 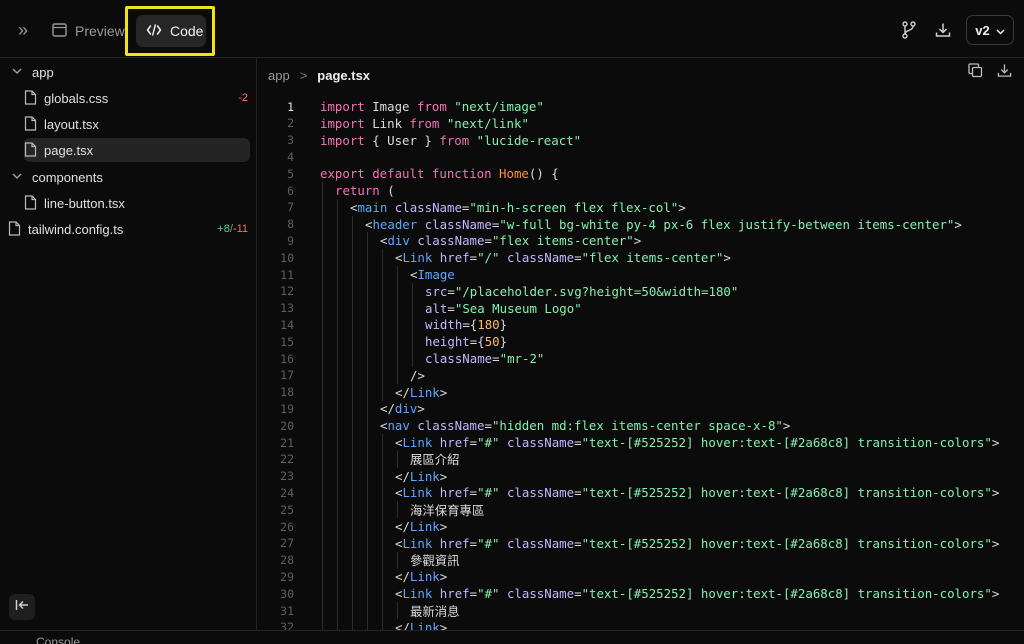 I want to click on code-line: 15 height={50}, so click(x=638, y=342).